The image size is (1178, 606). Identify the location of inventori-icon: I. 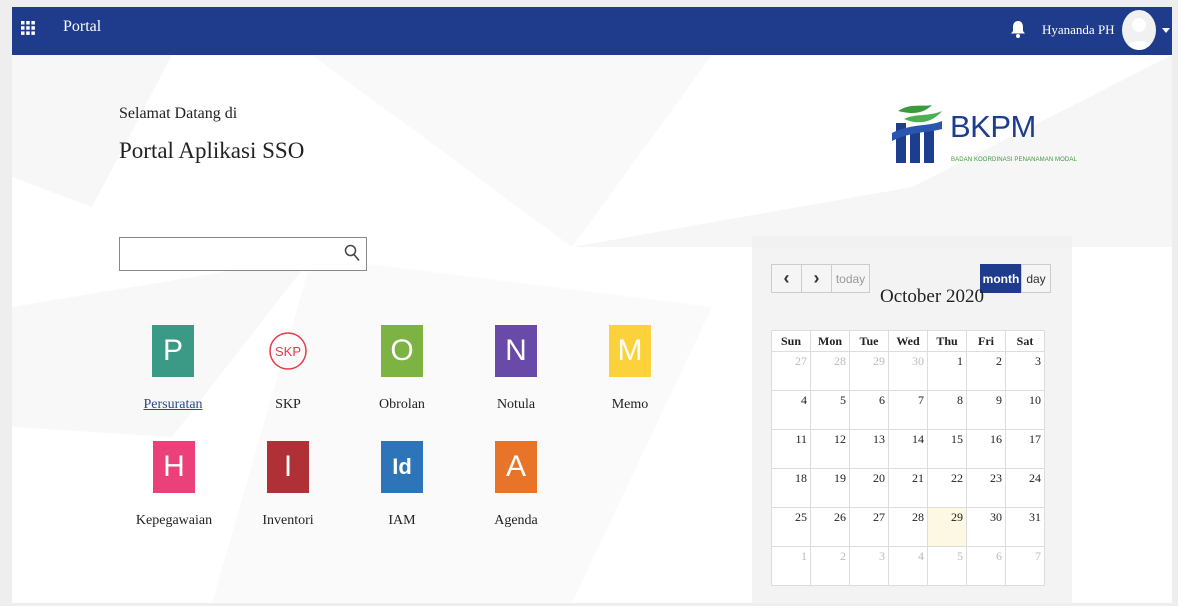
(288, 467).